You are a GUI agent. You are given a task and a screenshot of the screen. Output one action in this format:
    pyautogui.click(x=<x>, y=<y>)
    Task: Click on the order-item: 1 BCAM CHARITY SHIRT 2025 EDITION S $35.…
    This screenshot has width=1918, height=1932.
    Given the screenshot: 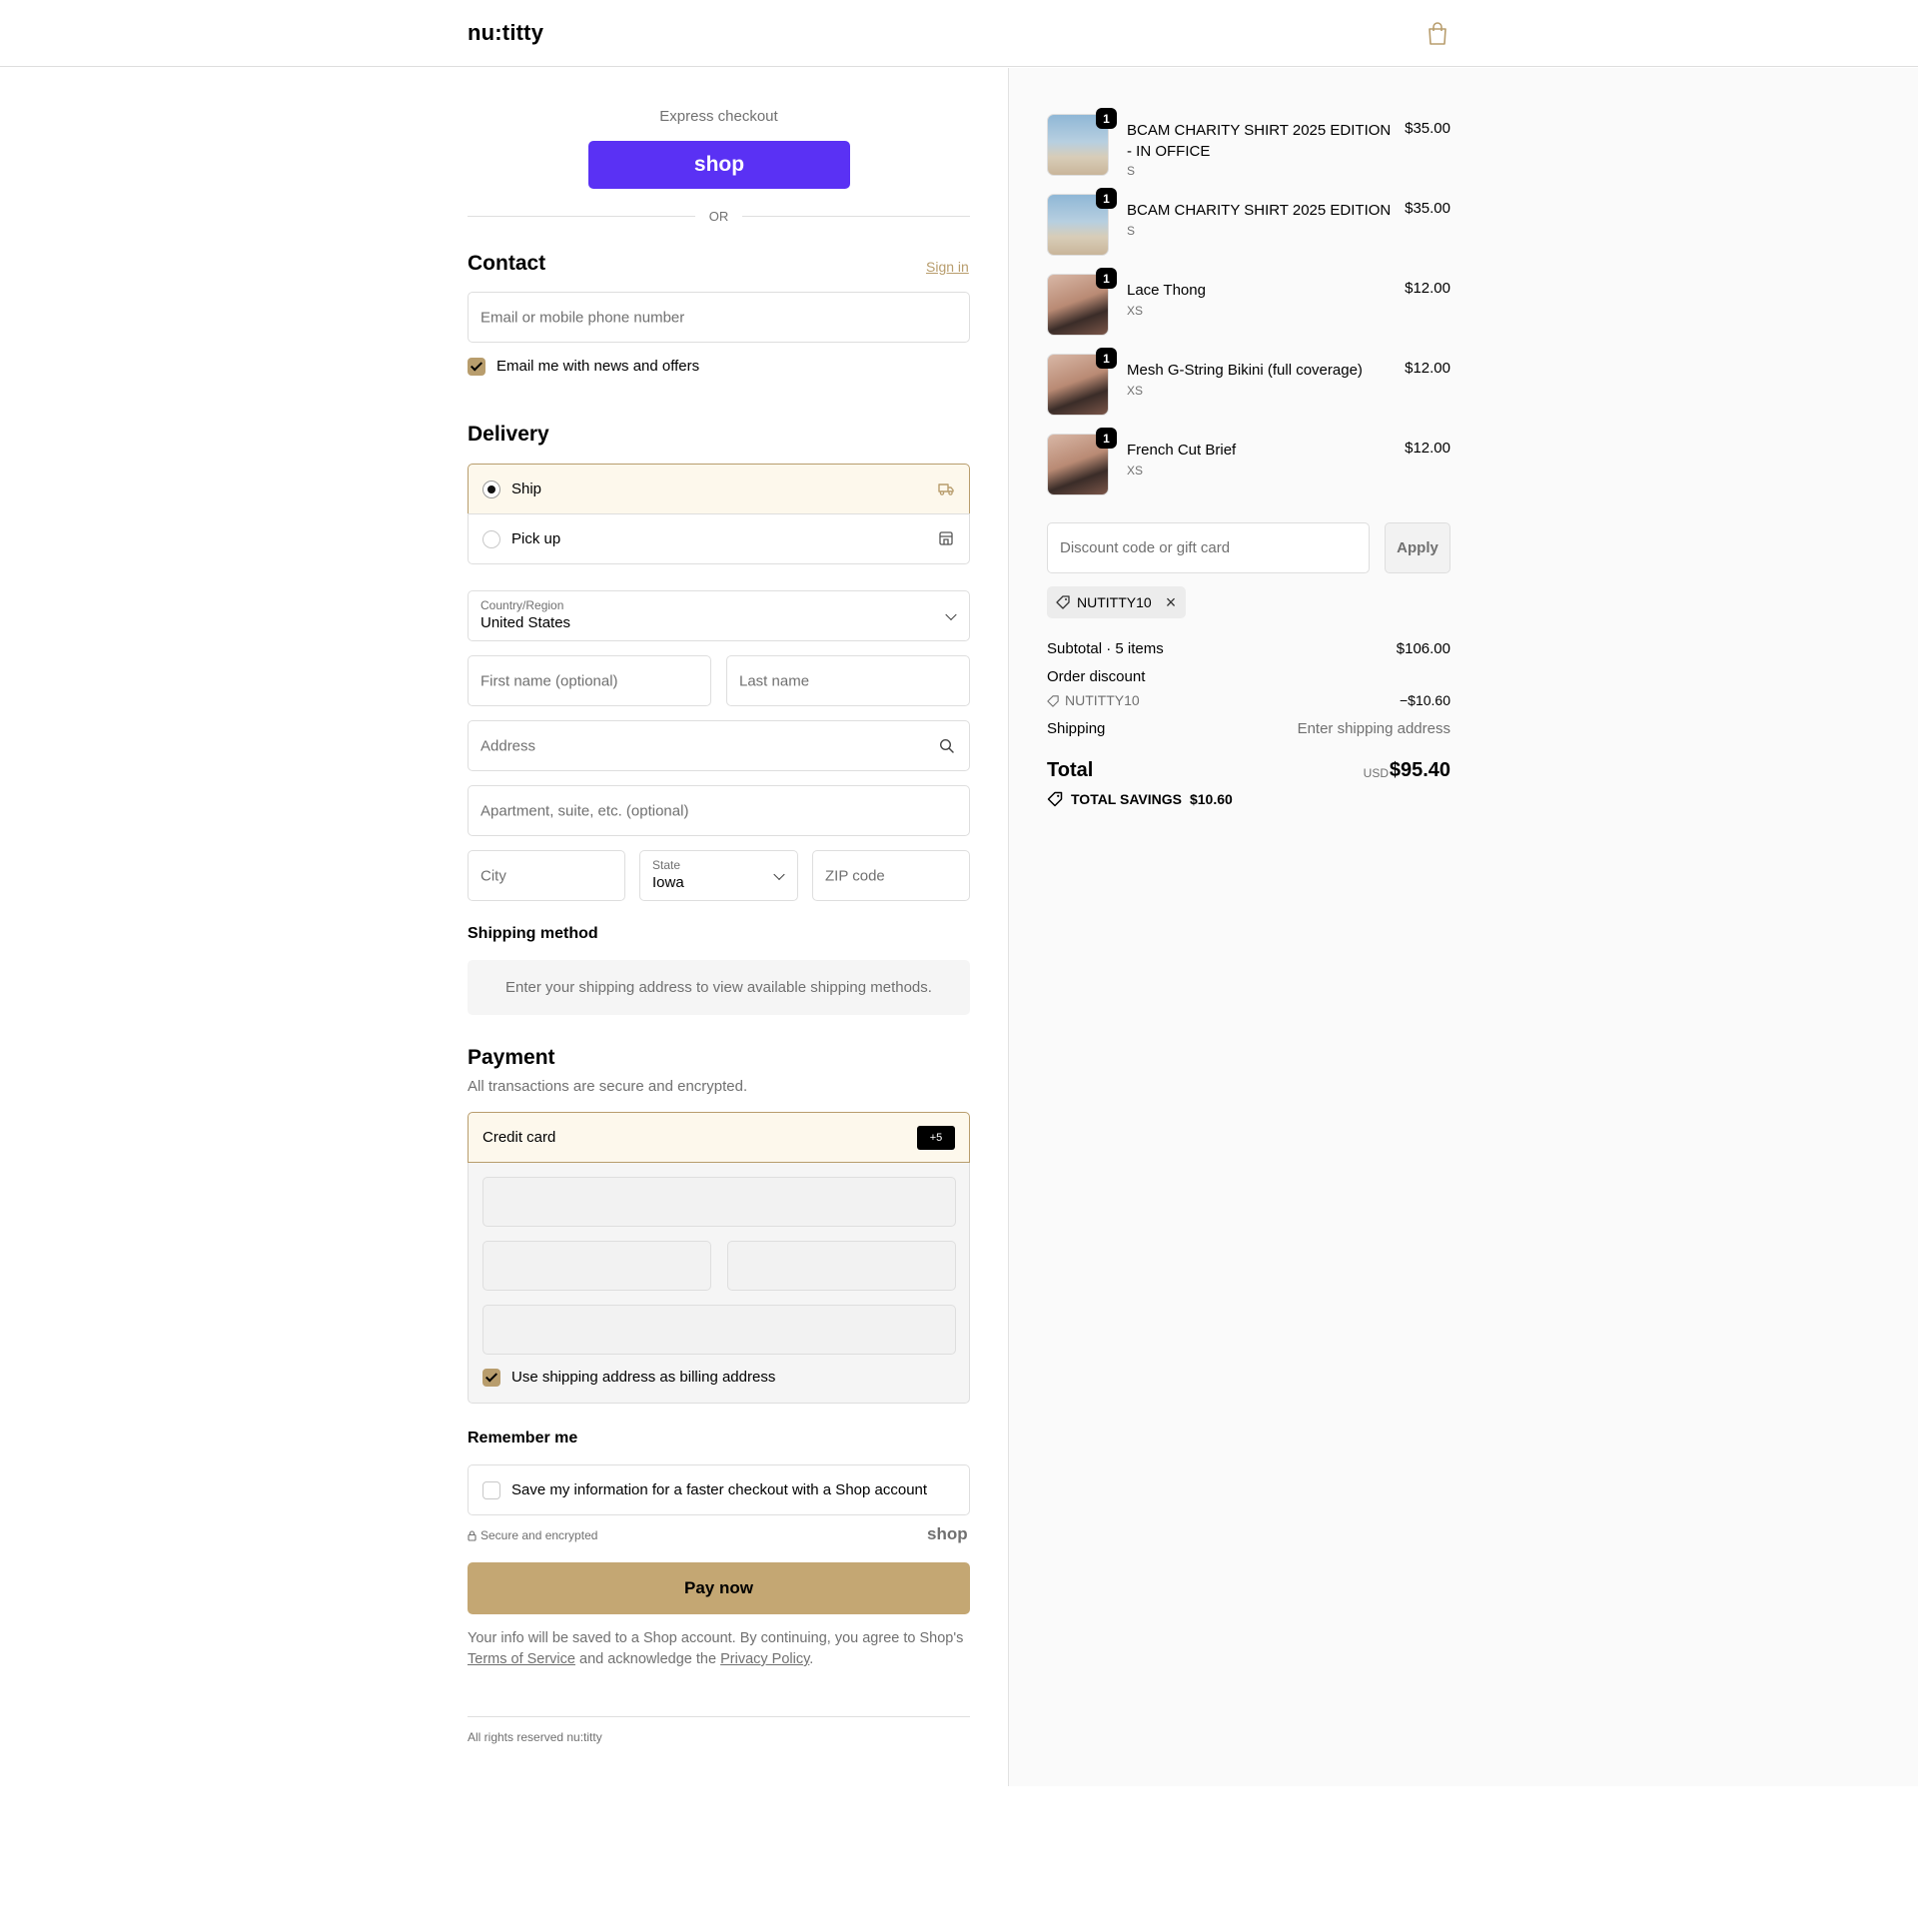 What is the action you would take?
    pyautogui.click(x=1248, y=226)
    